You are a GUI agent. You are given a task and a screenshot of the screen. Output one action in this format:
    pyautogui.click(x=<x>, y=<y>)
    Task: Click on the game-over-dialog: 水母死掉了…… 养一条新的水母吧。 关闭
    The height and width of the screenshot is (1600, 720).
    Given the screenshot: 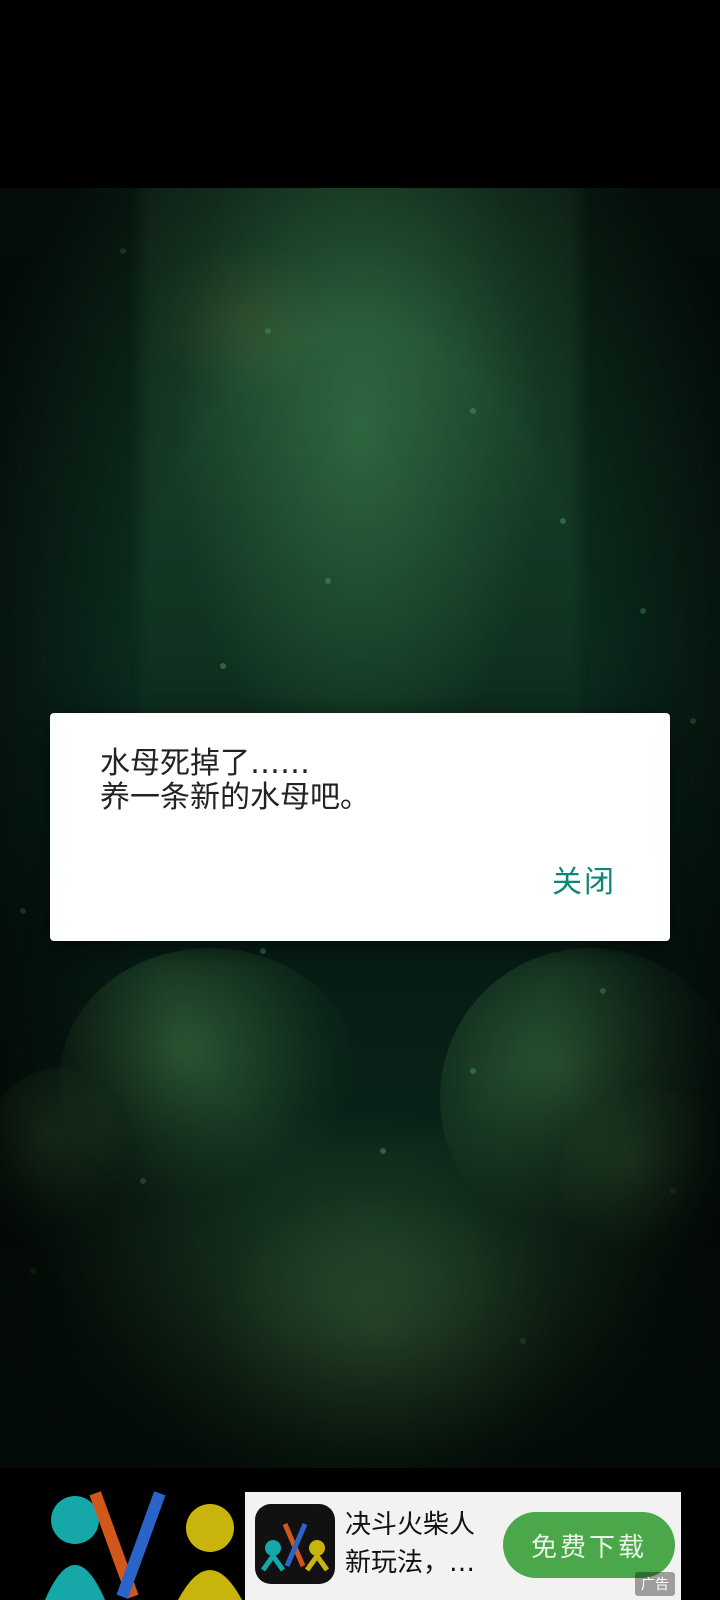 What is the action you would take?
    pyautogui.click(x=360, y=827)
    